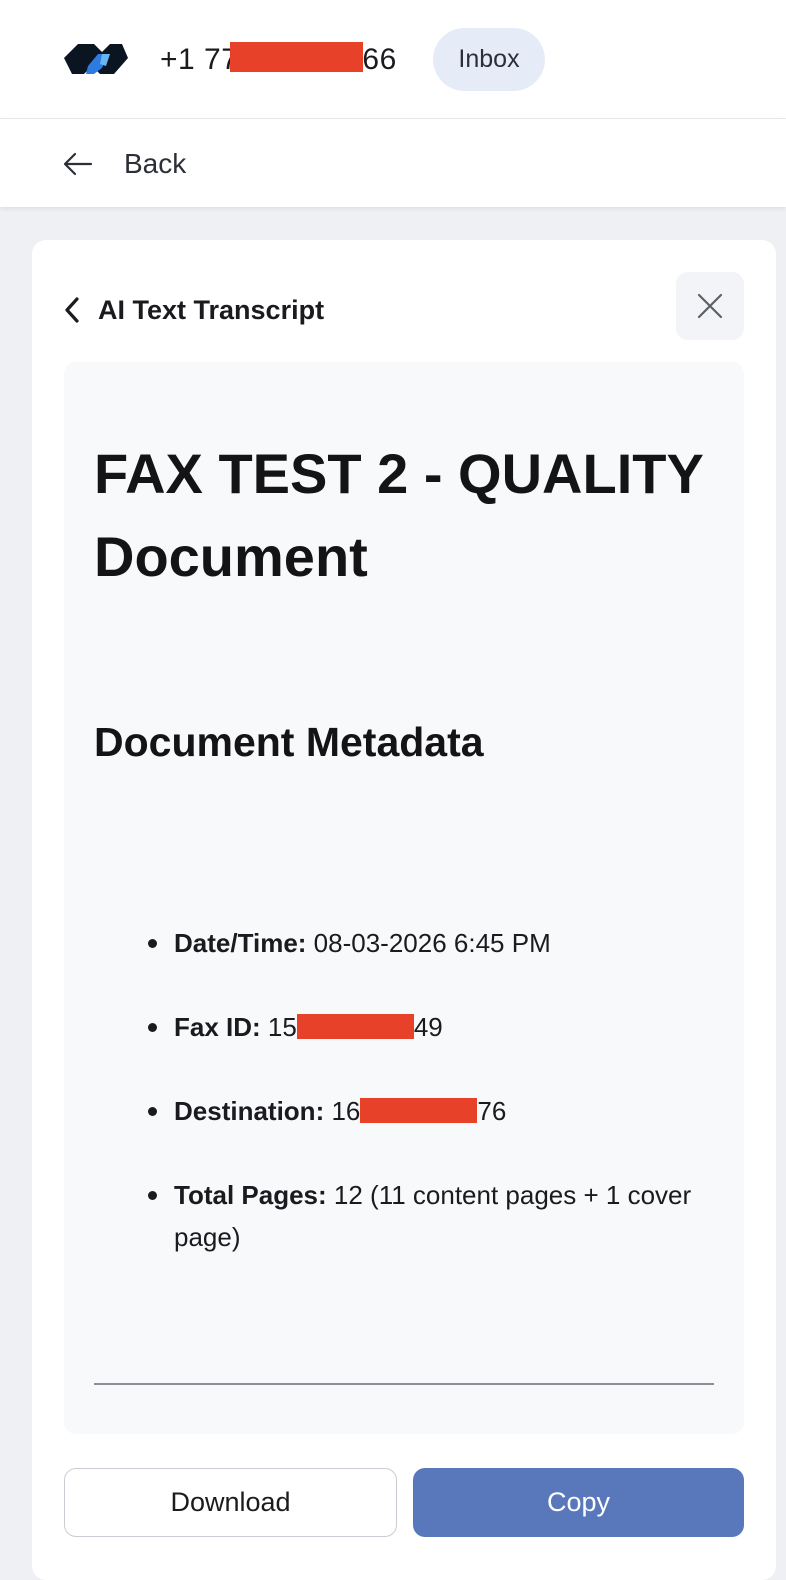 This screenshot has width=786, height=1580. I want to click on document-heading: FAX TEST 2 - QUALITY Document, so click(398, 515).